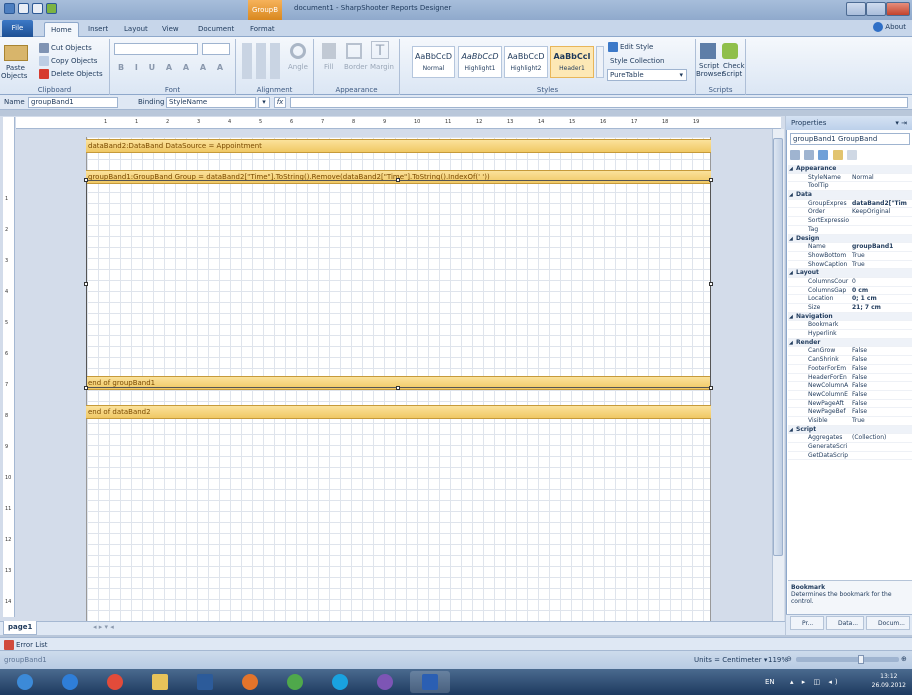  Describe the element at coordinates (136, 29) in the screenshot. I see `tab-layout: Layout` at that location.